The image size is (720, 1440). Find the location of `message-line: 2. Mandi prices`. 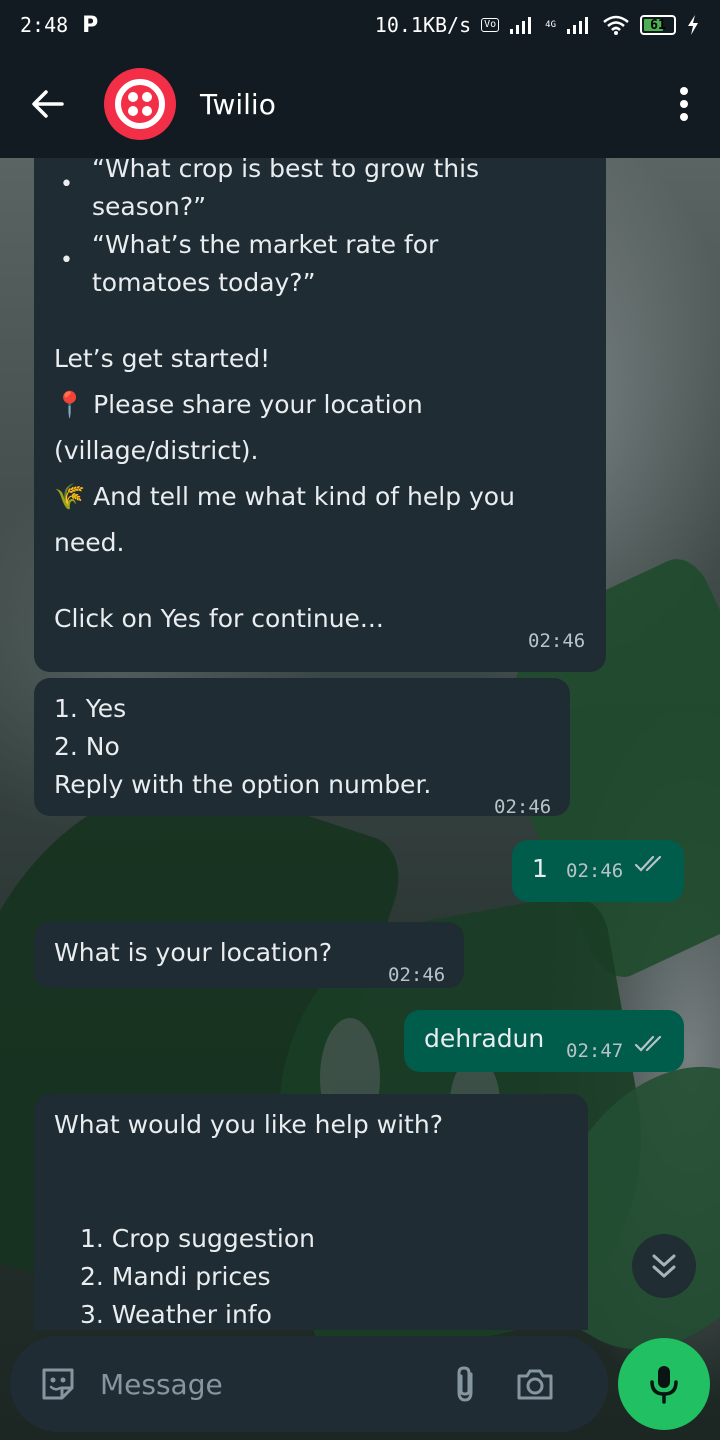

message-line: 2. Mandi prices is located at coordinates (175, 1276).